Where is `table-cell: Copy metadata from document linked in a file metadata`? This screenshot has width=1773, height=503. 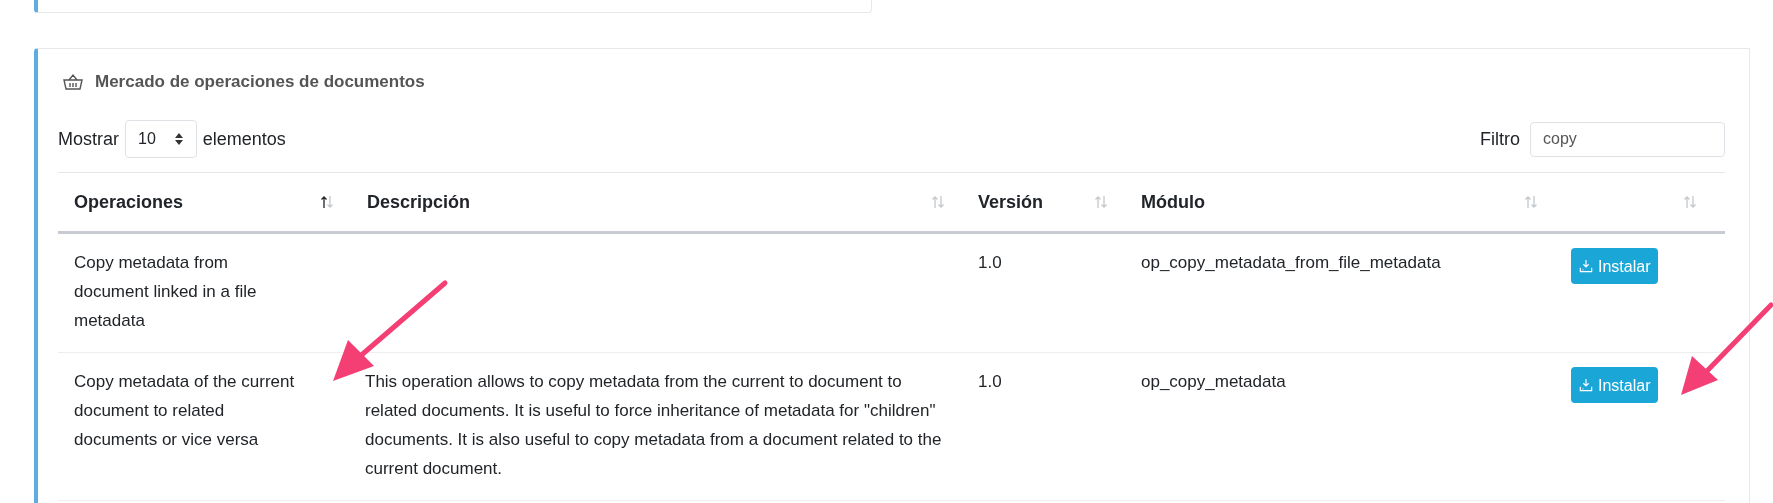
table-cell: Copy metadata from document linked in a file metadata is located at coordinates (165, 291).